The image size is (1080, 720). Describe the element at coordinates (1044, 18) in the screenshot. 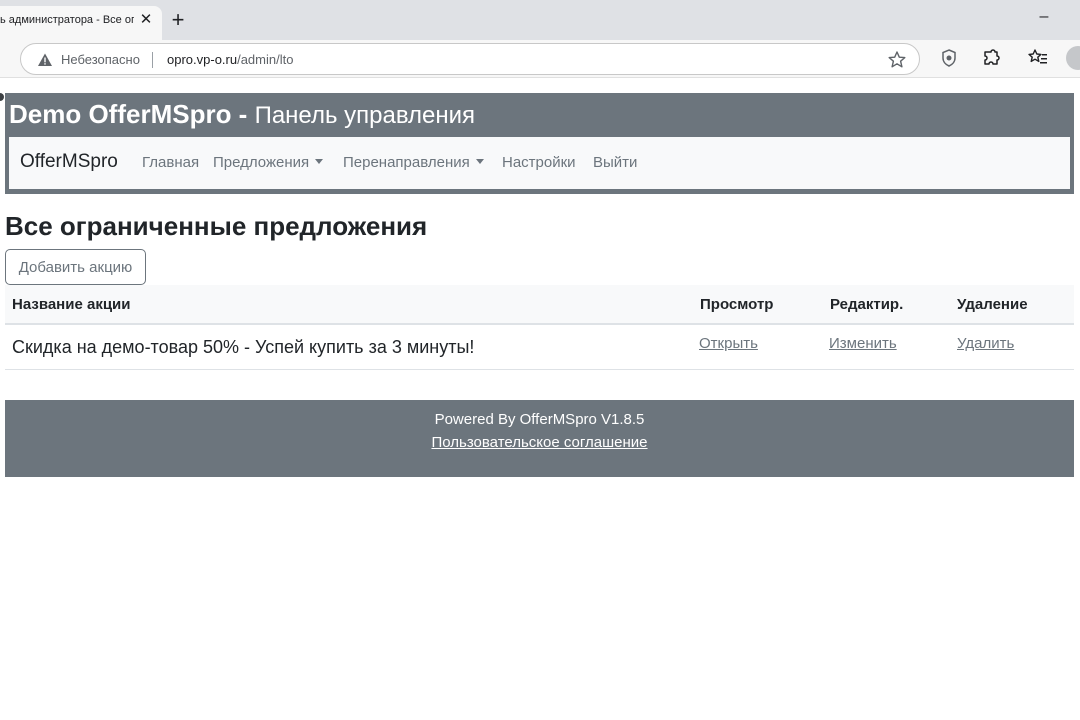

I see `minimize-icon: –` at that location.